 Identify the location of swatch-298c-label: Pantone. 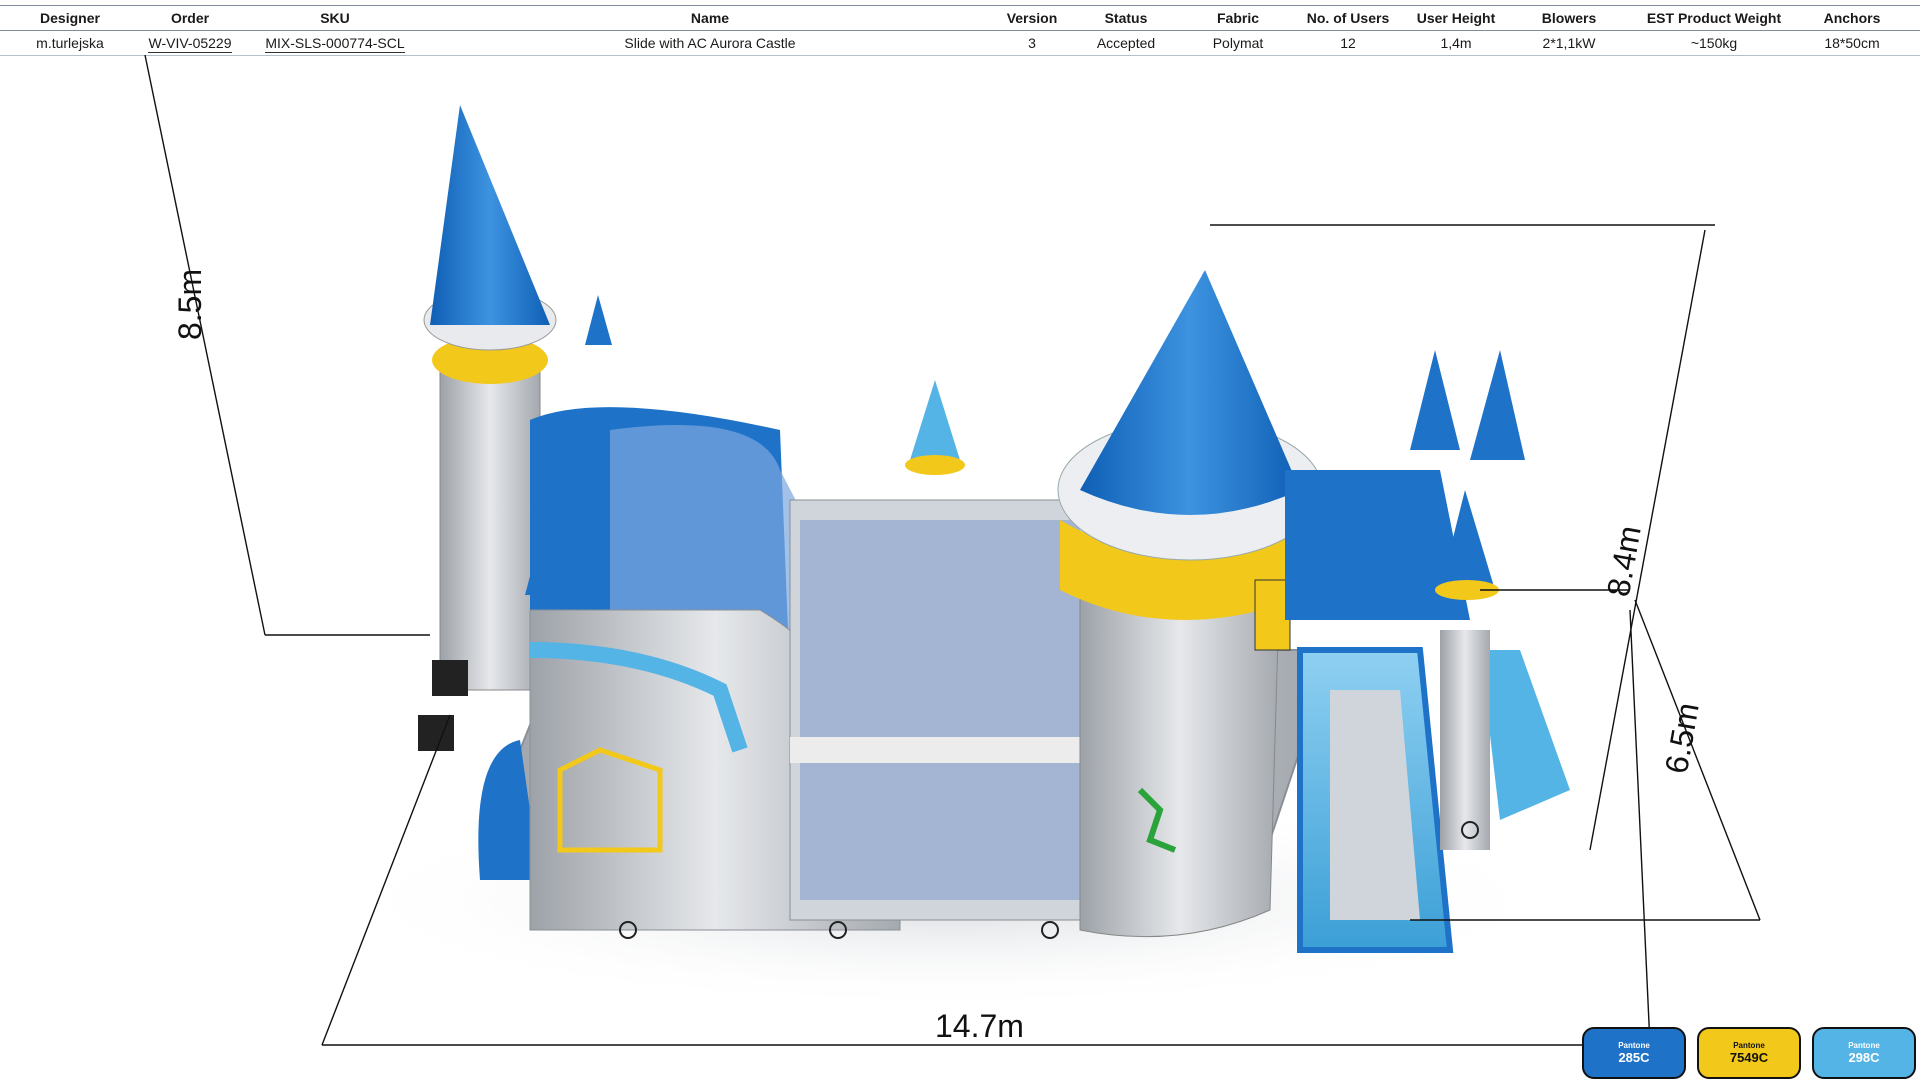
(1864, 1045).